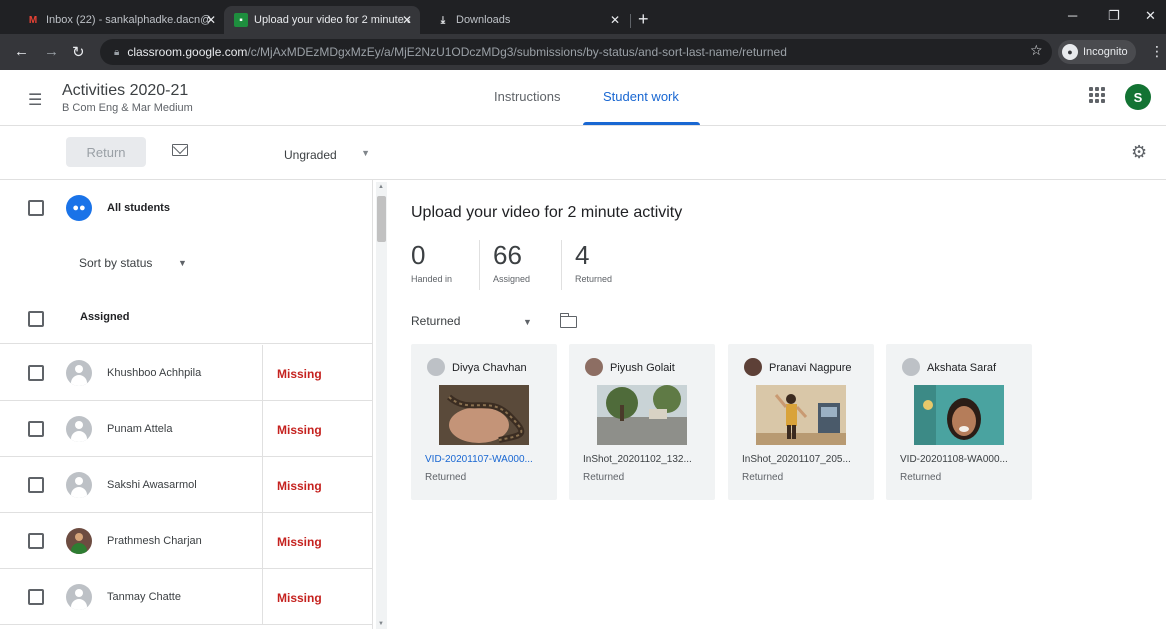  What do you see at coordinates (583, 153) in the screenshot?
I see `action-bar: Return Ungraded ▼ ⚙` at bounding box center [583, 153].